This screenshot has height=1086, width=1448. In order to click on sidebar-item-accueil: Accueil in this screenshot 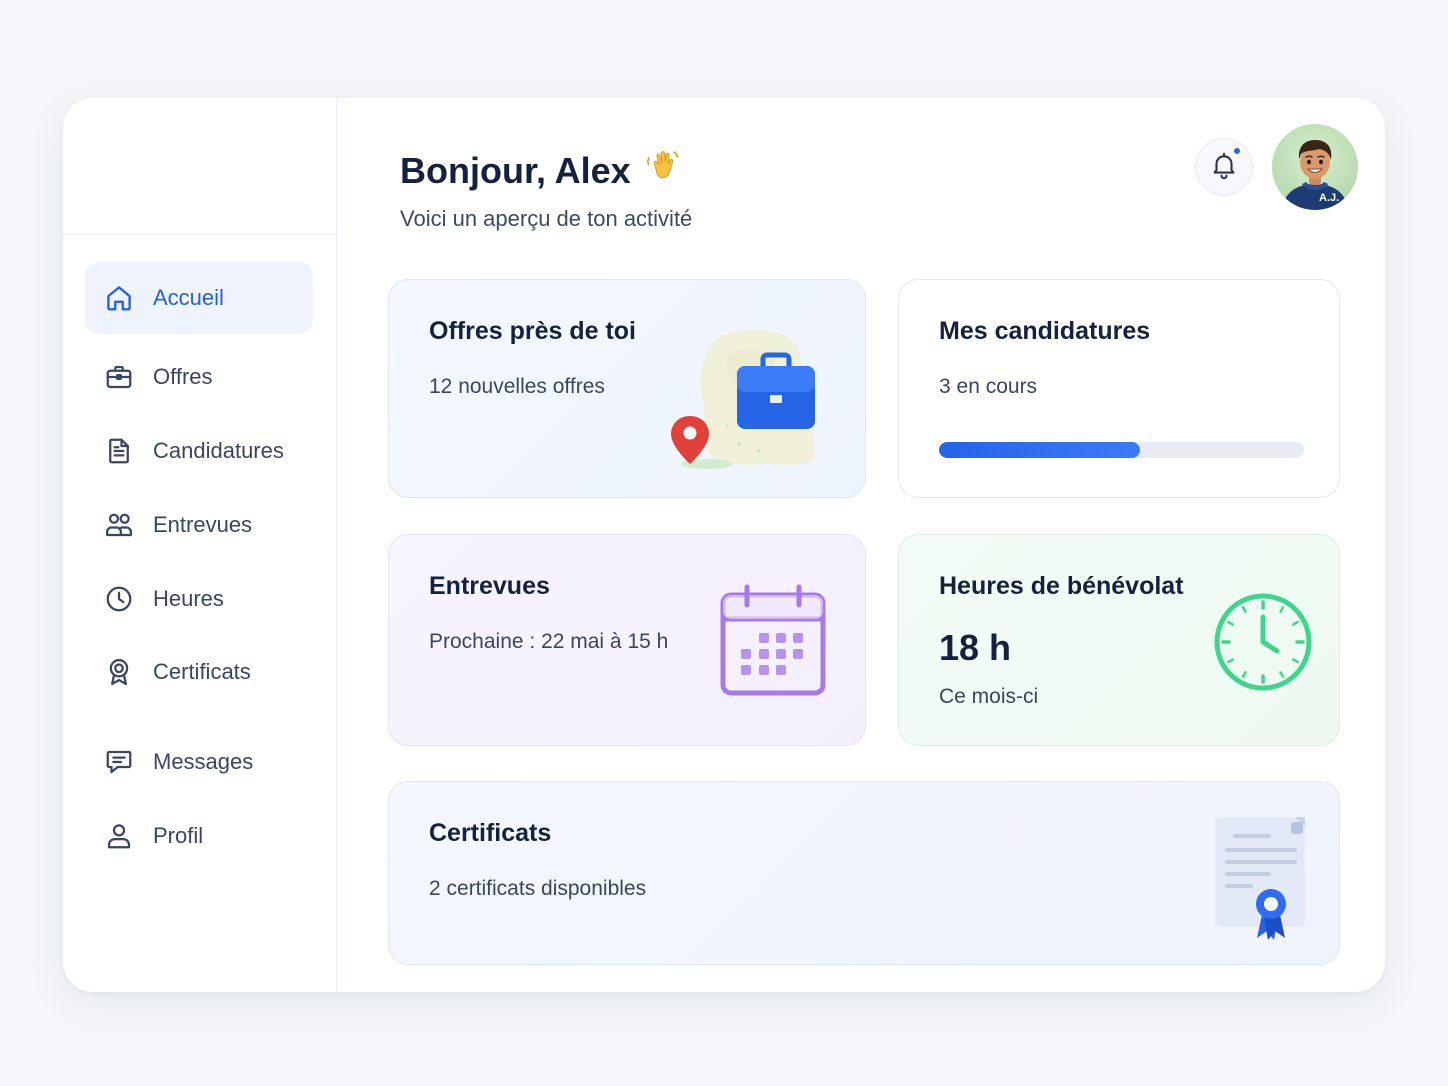, I will do `click(199, 298)`.